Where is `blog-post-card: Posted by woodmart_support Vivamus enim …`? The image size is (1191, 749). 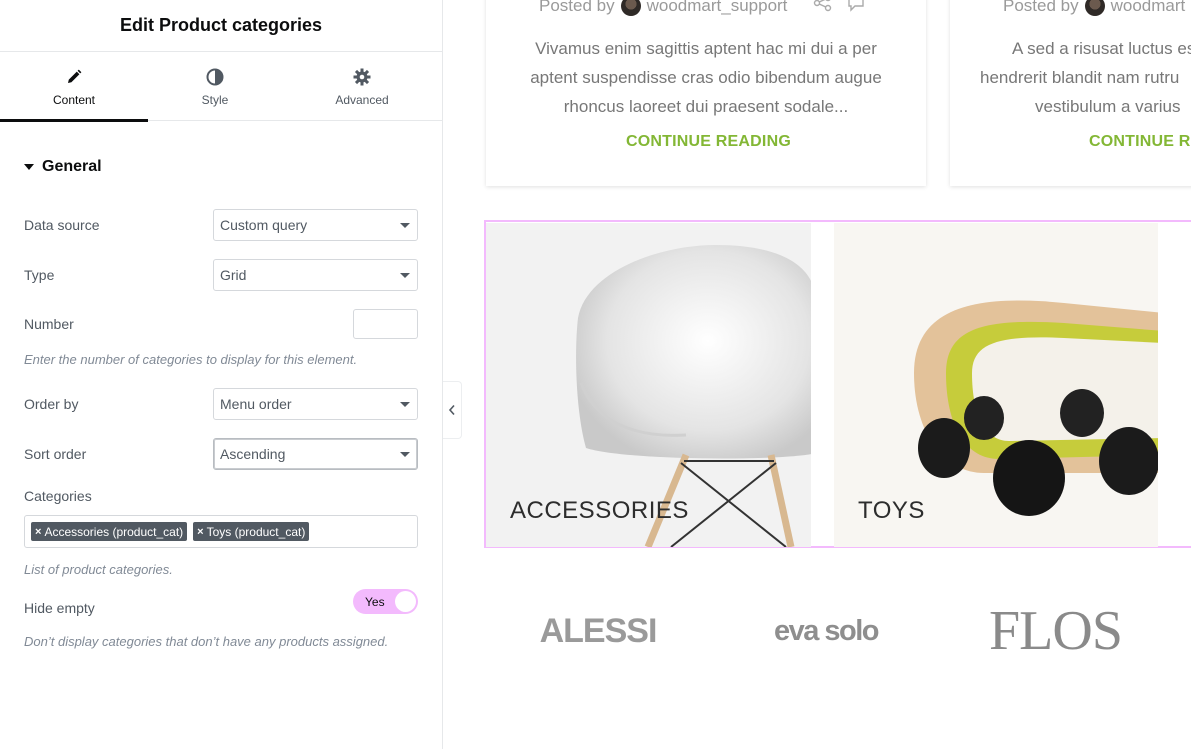
blog-post-card: Posted by woodmart_support Vivamus enim … is located at coordinates (706, 93).